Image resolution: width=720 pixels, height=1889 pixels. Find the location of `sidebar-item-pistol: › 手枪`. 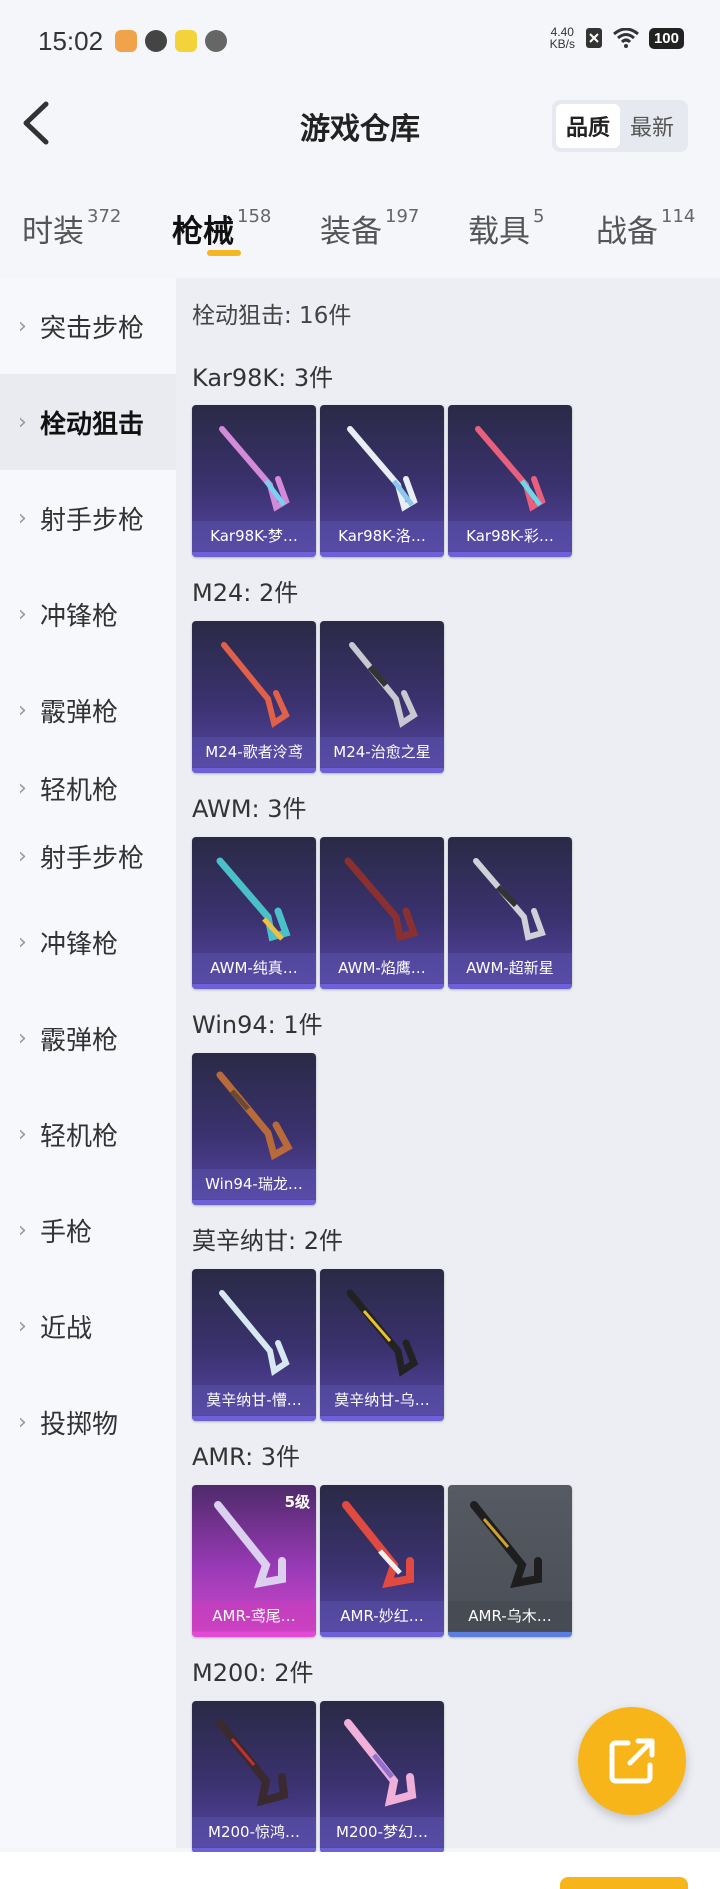

sidebar-item-pistol: › 手枪 is located at coordinates (88, 1230).